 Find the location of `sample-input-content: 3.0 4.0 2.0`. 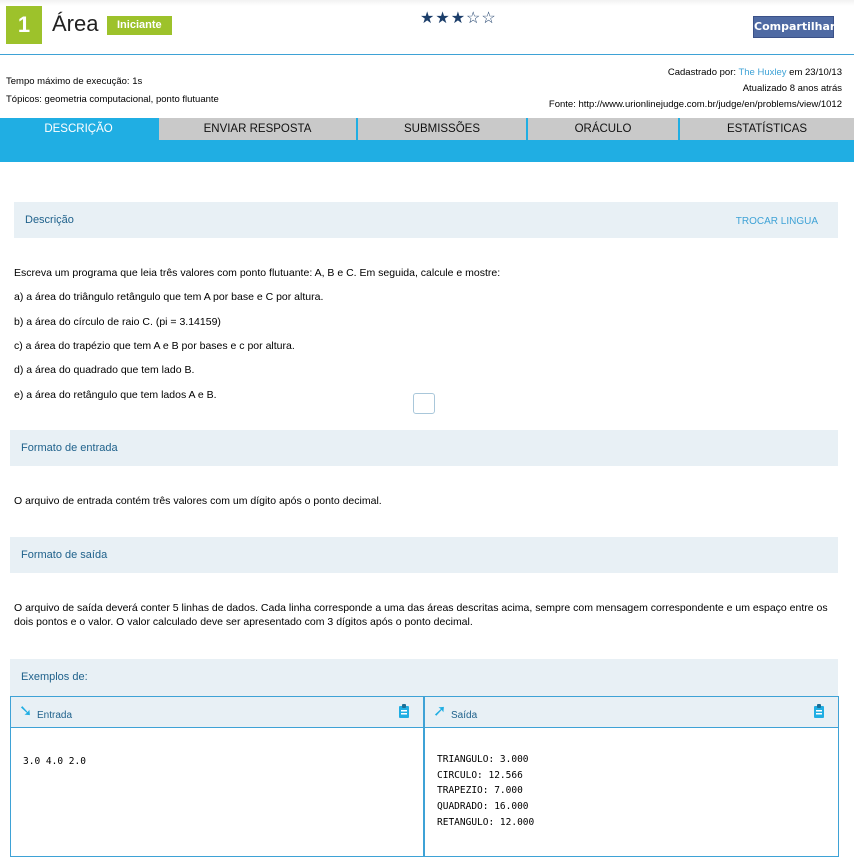

sample-input-content: 3.0 4.0 2.0 is located at coordinates (54, 761).